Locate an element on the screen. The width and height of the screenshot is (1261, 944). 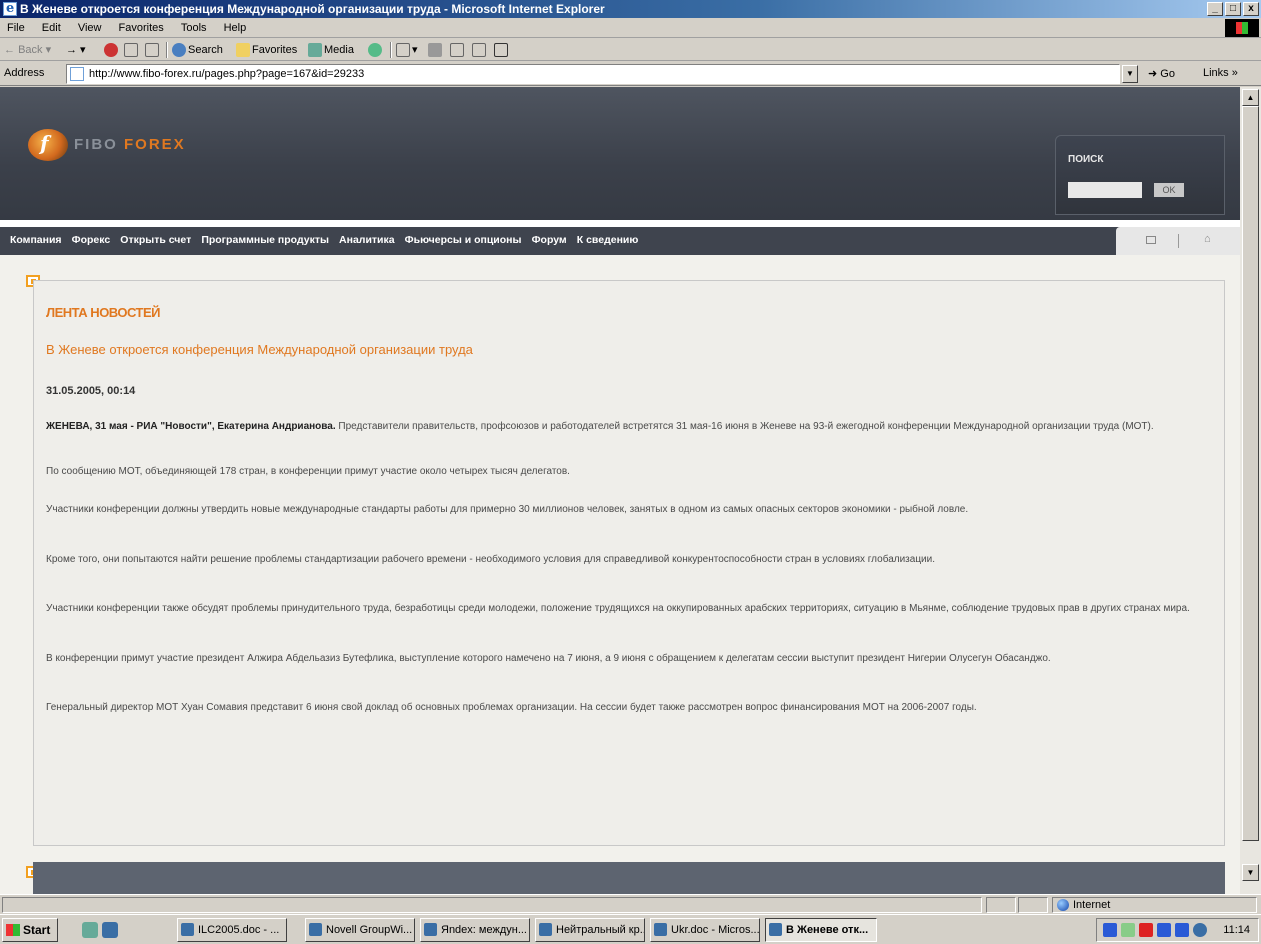
site-header: FIBO FOREX ПОИСК OK is located at coordinates (620, 153).